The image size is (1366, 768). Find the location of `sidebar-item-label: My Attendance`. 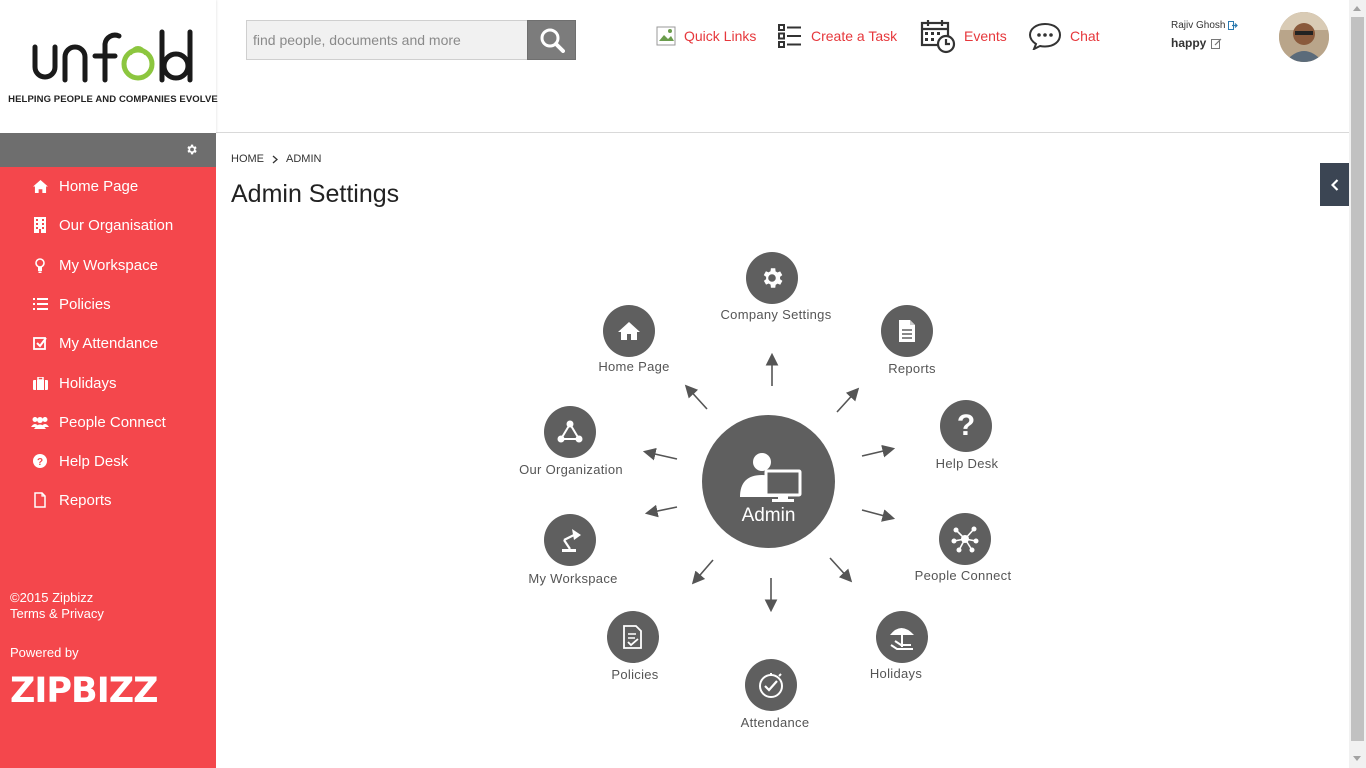

sidebar-item-label: My Attendance is located at coordinates (109, 343).